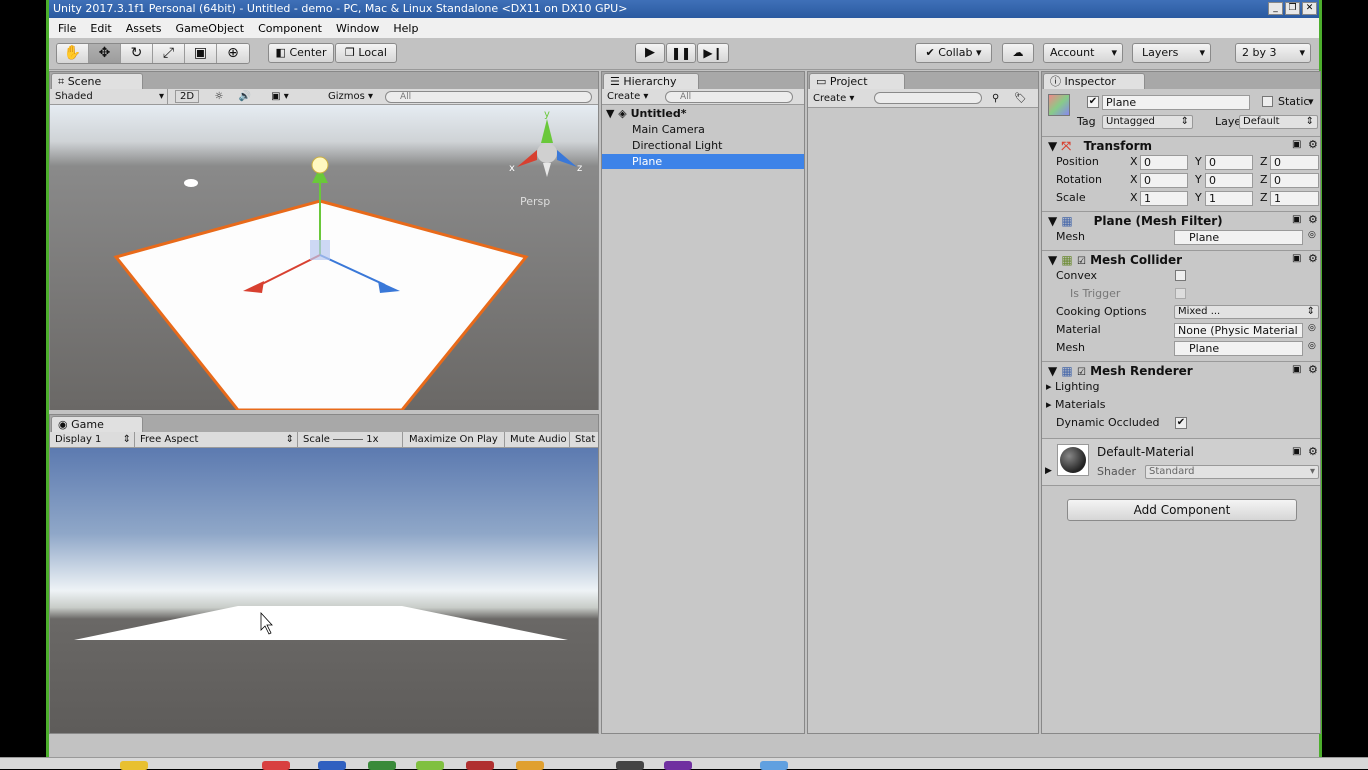 The image size is (1368, 770). What do you see at coordinates (210, 28) in the screenshot?
I see `menu-gameobject: GameObject` at bounding box center [210, 28].